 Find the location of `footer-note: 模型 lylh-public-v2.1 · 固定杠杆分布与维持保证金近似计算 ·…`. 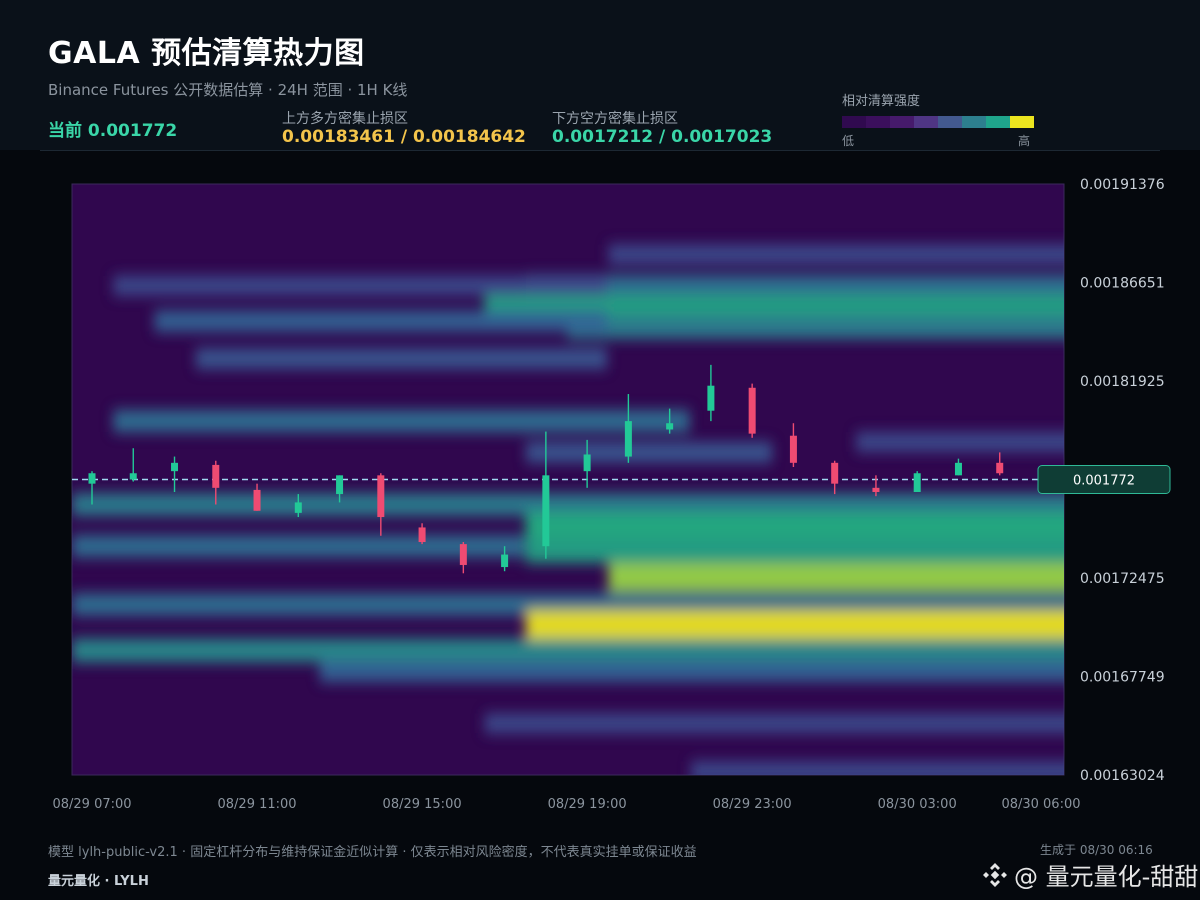

footer-note: 模型 lylh-public-v2.1 · 固定杠杆分布与维持保证金近似计算 ·… is located at coordinates (372, 852).